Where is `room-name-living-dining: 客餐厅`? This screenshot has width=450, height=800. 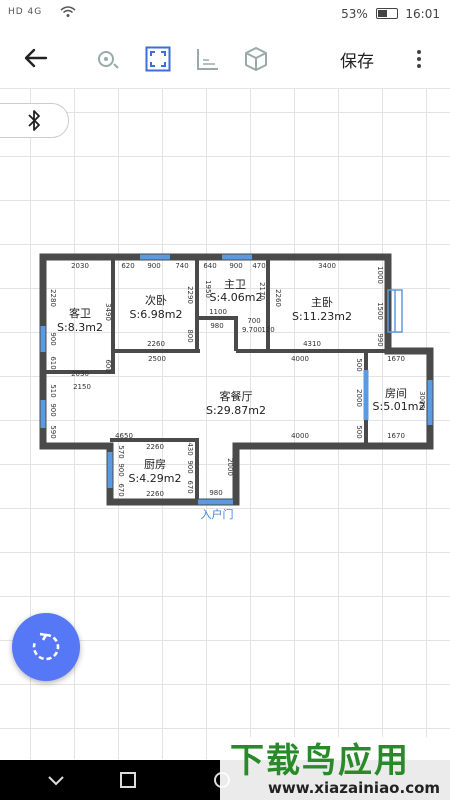 room-name-living-dining: 客餐厅 is located at coordinates (236, 396).